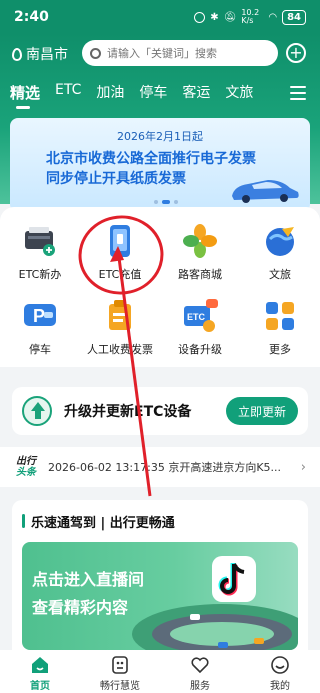  Describe the element at coordinates (200, 241) in the screenshot. I see `mall-clover-icon` at that location.